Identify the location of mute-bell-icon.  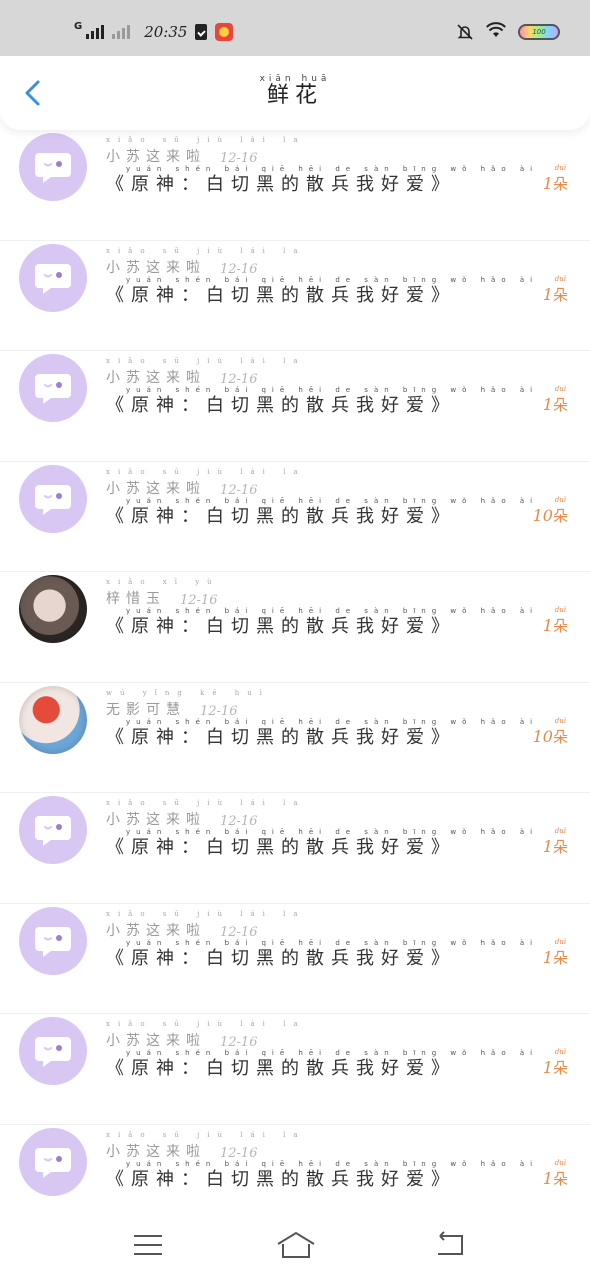
(465, 32).